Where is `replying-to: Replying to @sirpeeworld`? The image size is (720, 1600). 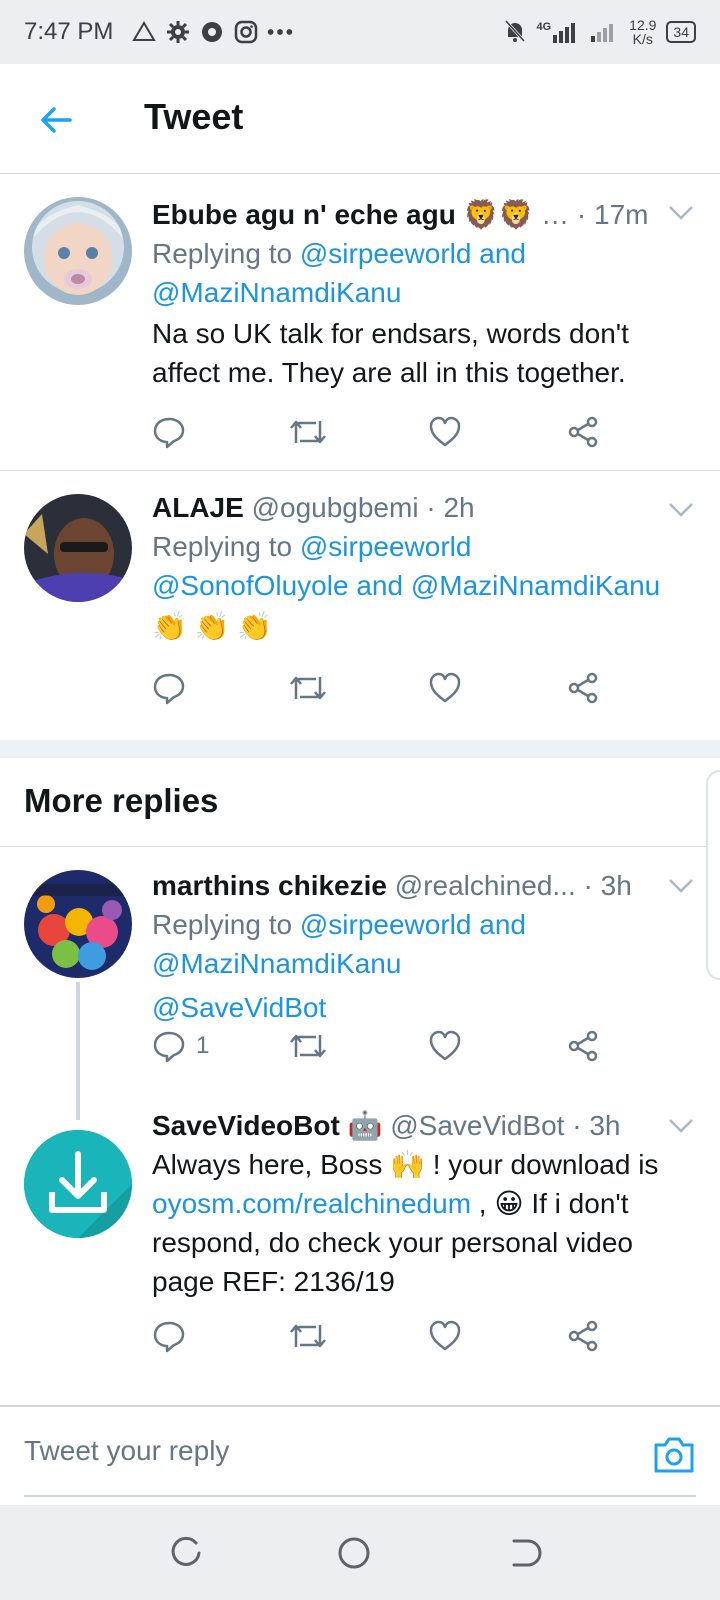 replying-to: Replying to @sirpeeworld is located at coordinates (426, 546).